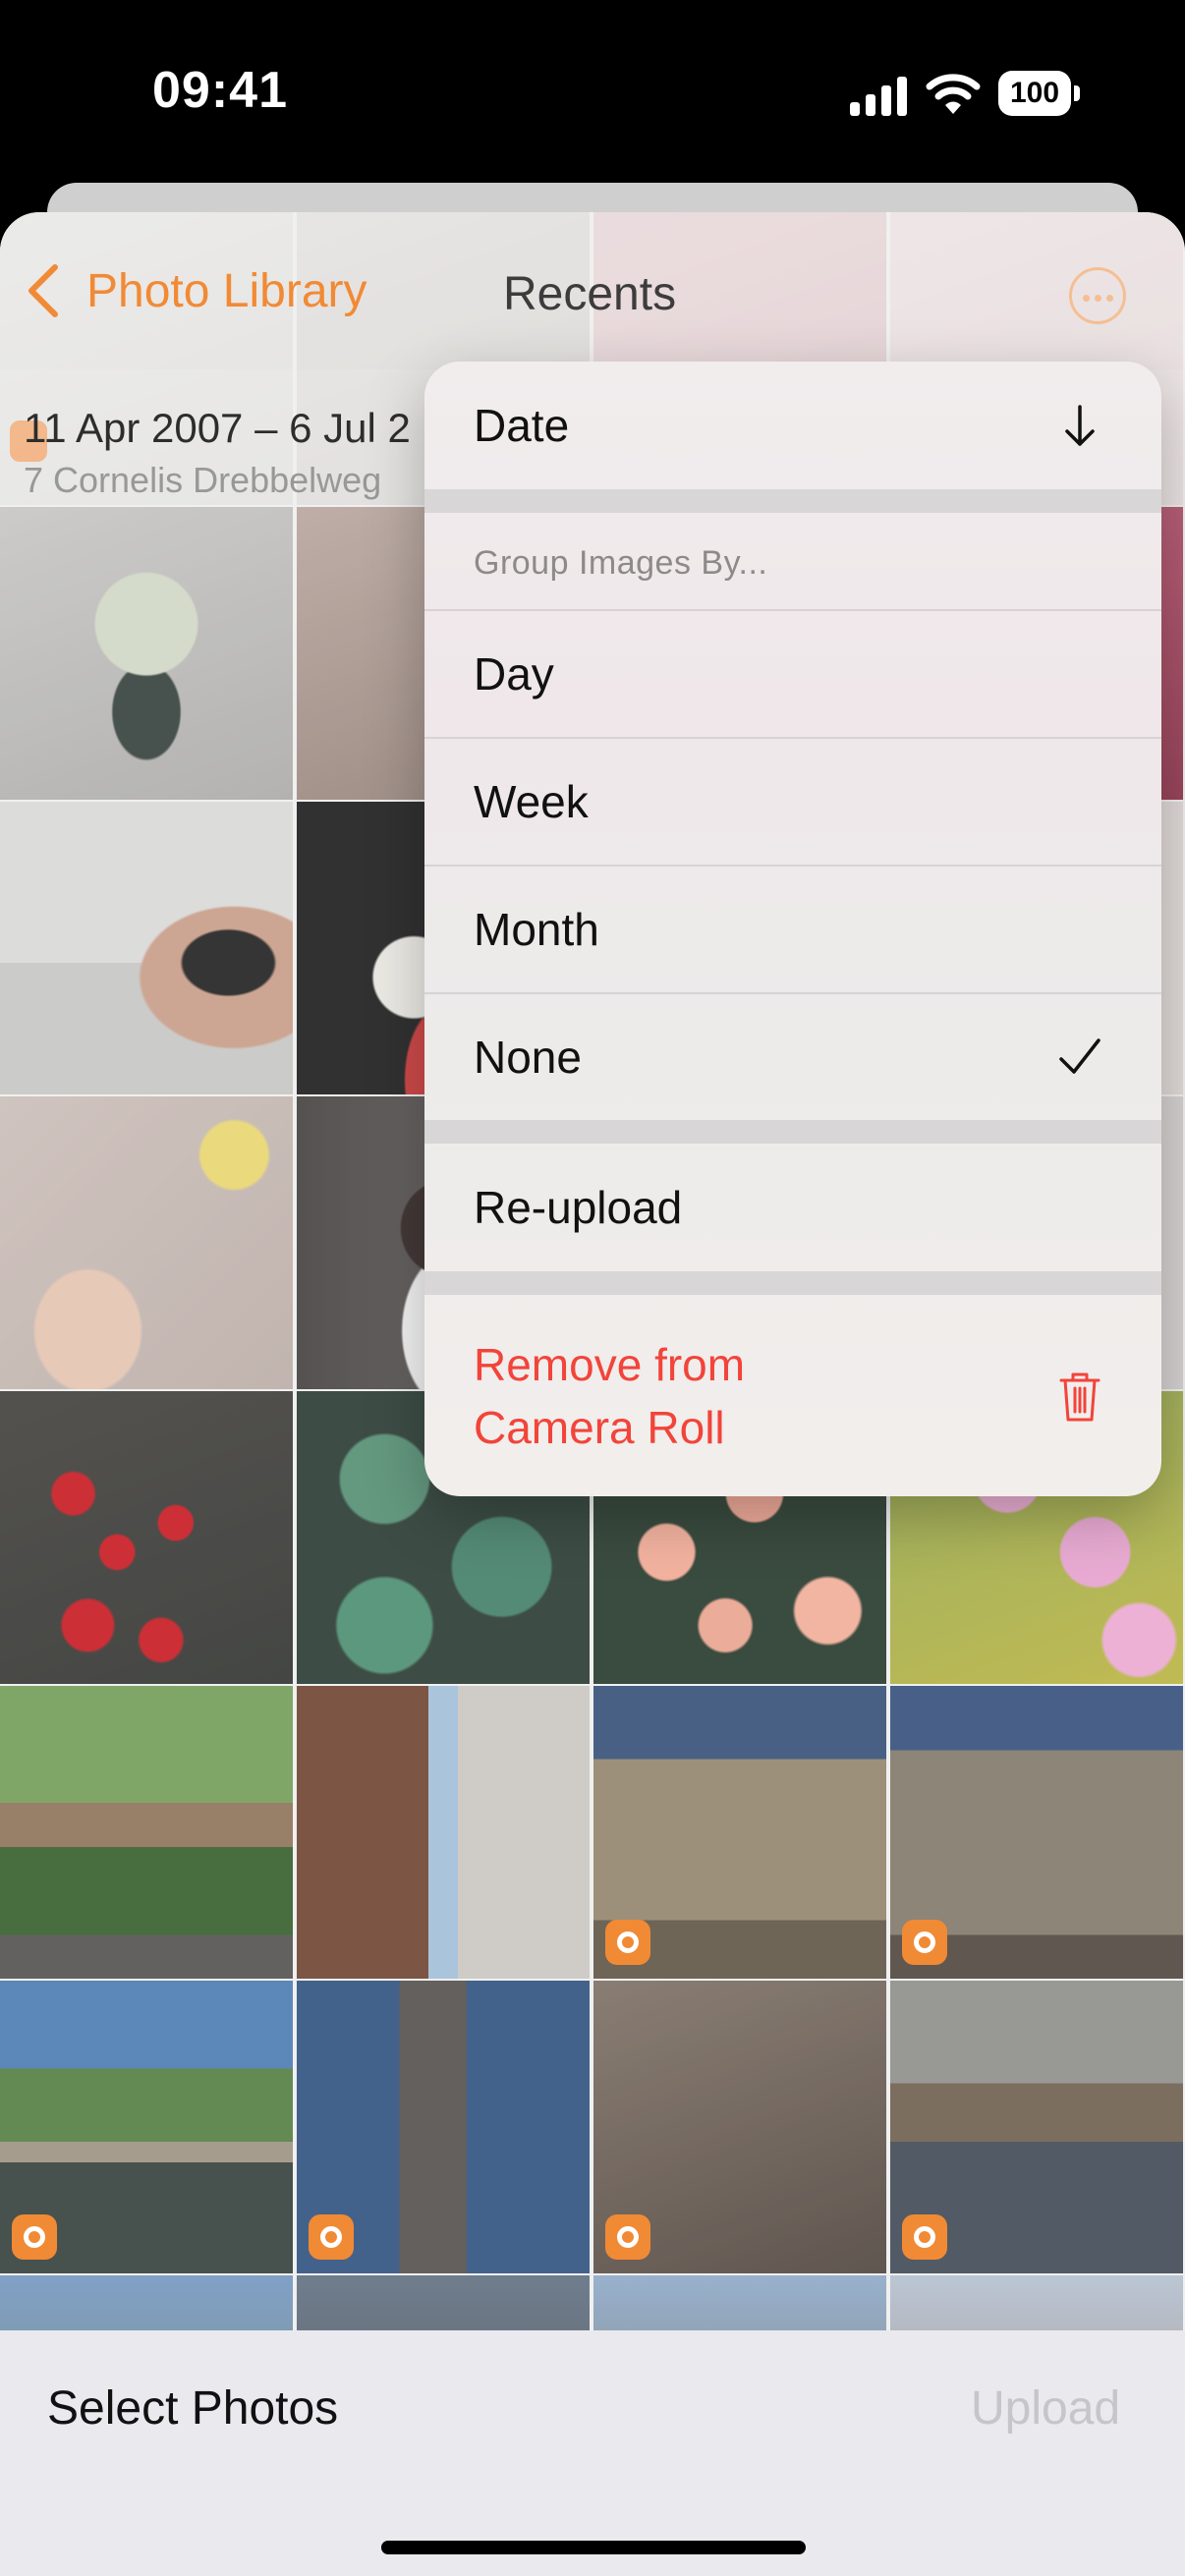 The height and width of the screenshot is (2576, 1185). Describe the element at coordinates (954, 94) in the screenshot. I see `wifi-icon` at that location.